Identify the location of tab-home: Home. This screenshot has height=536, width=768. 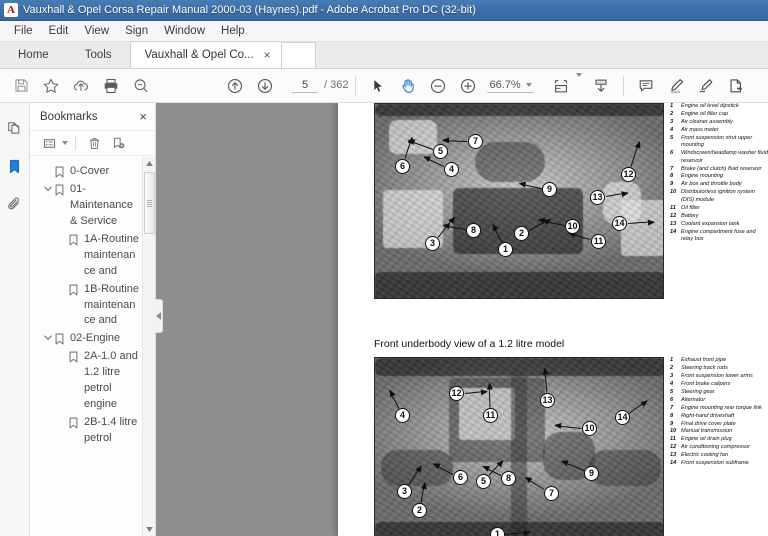
(33, 54).